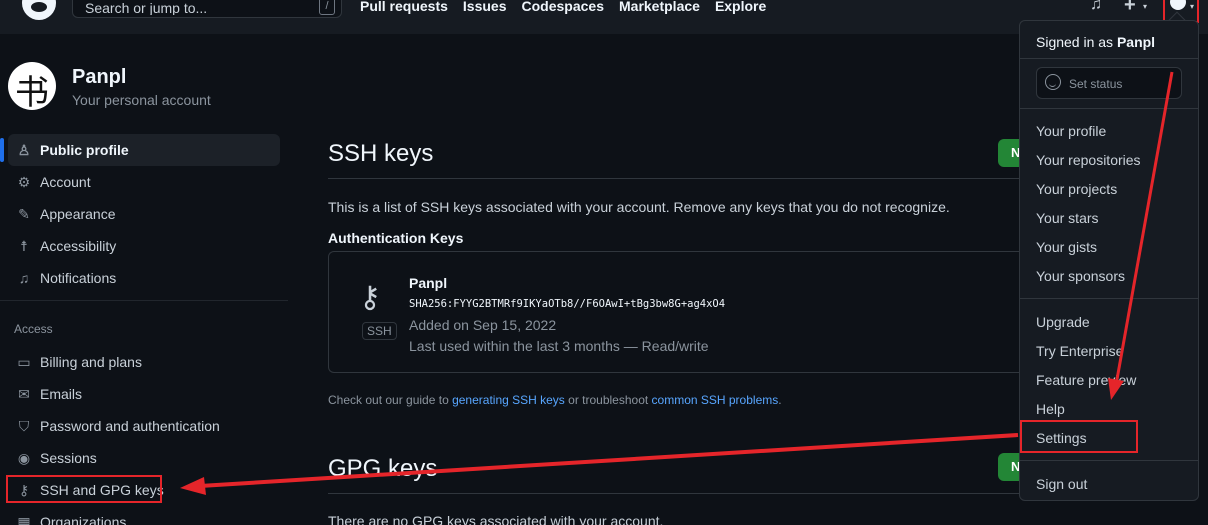 Image resolution: width=1208 pixels, height=525 pixels. What do you see at coordinates (1130, 8) in the screenshot?
I see `create-new-plus-icon: +` at bounding box center [1130, 8].